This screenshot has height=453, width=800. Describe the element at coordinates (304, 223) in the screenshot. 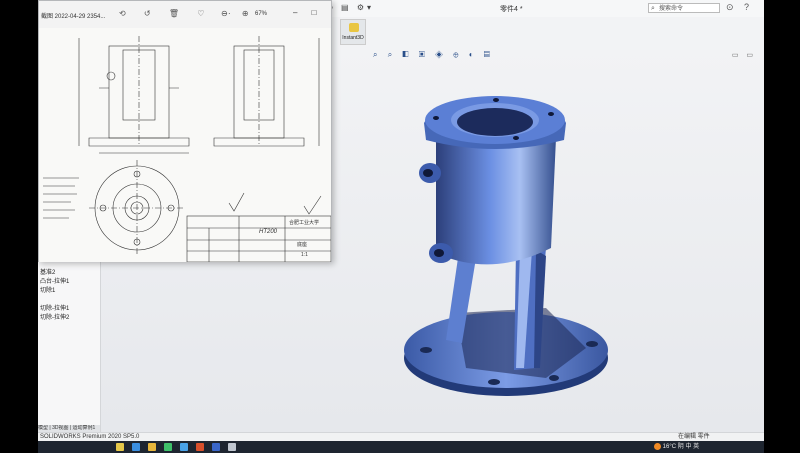

I see `school-label: 合肥工业大学` at that location.